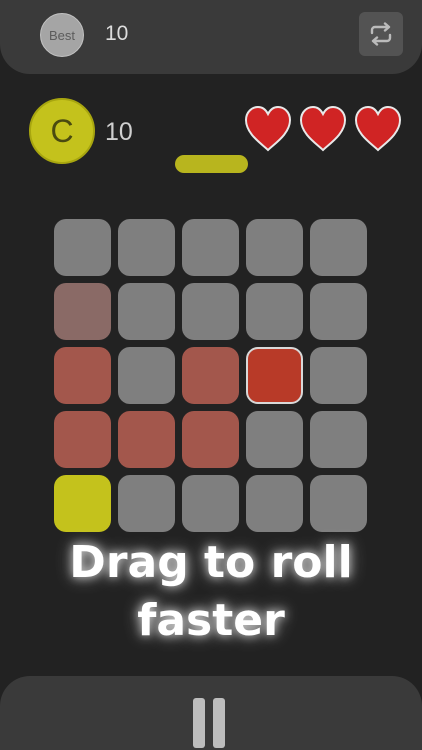 The image size is (422, 750). I want to click on board-cell-trail-faint, so click(82, 311).